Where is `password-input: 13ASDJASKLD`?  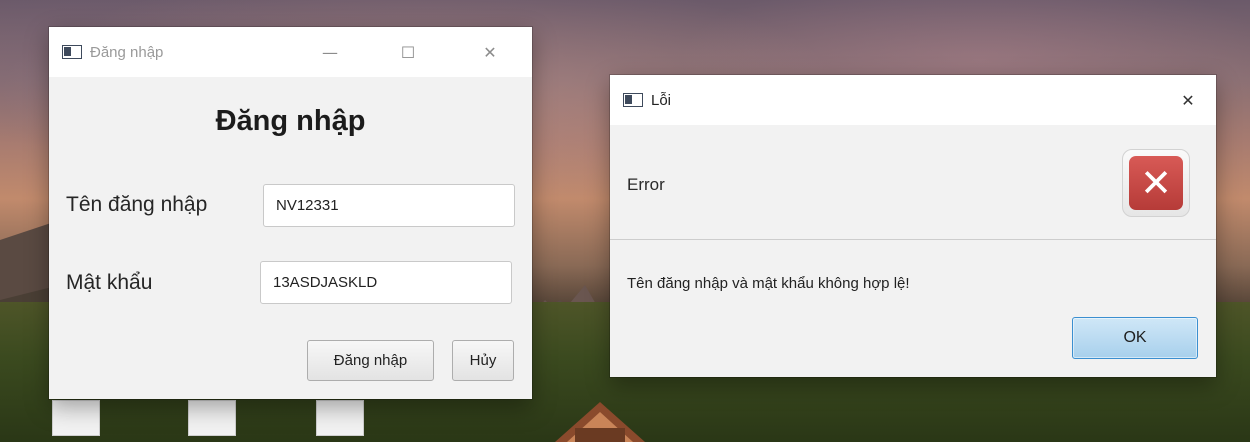 password-input: 13ASDJASKLD is located at coordinates (386, 282).